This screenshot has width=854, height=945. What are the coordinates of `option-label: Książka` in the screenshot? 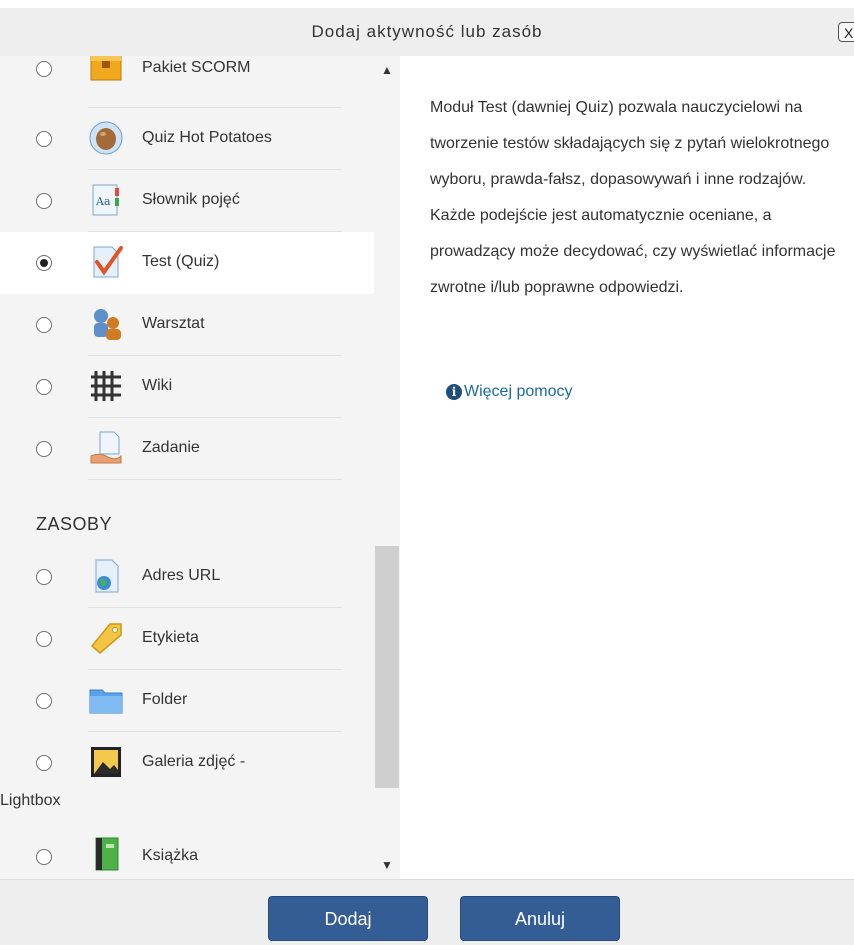 It's located at (170, 855).